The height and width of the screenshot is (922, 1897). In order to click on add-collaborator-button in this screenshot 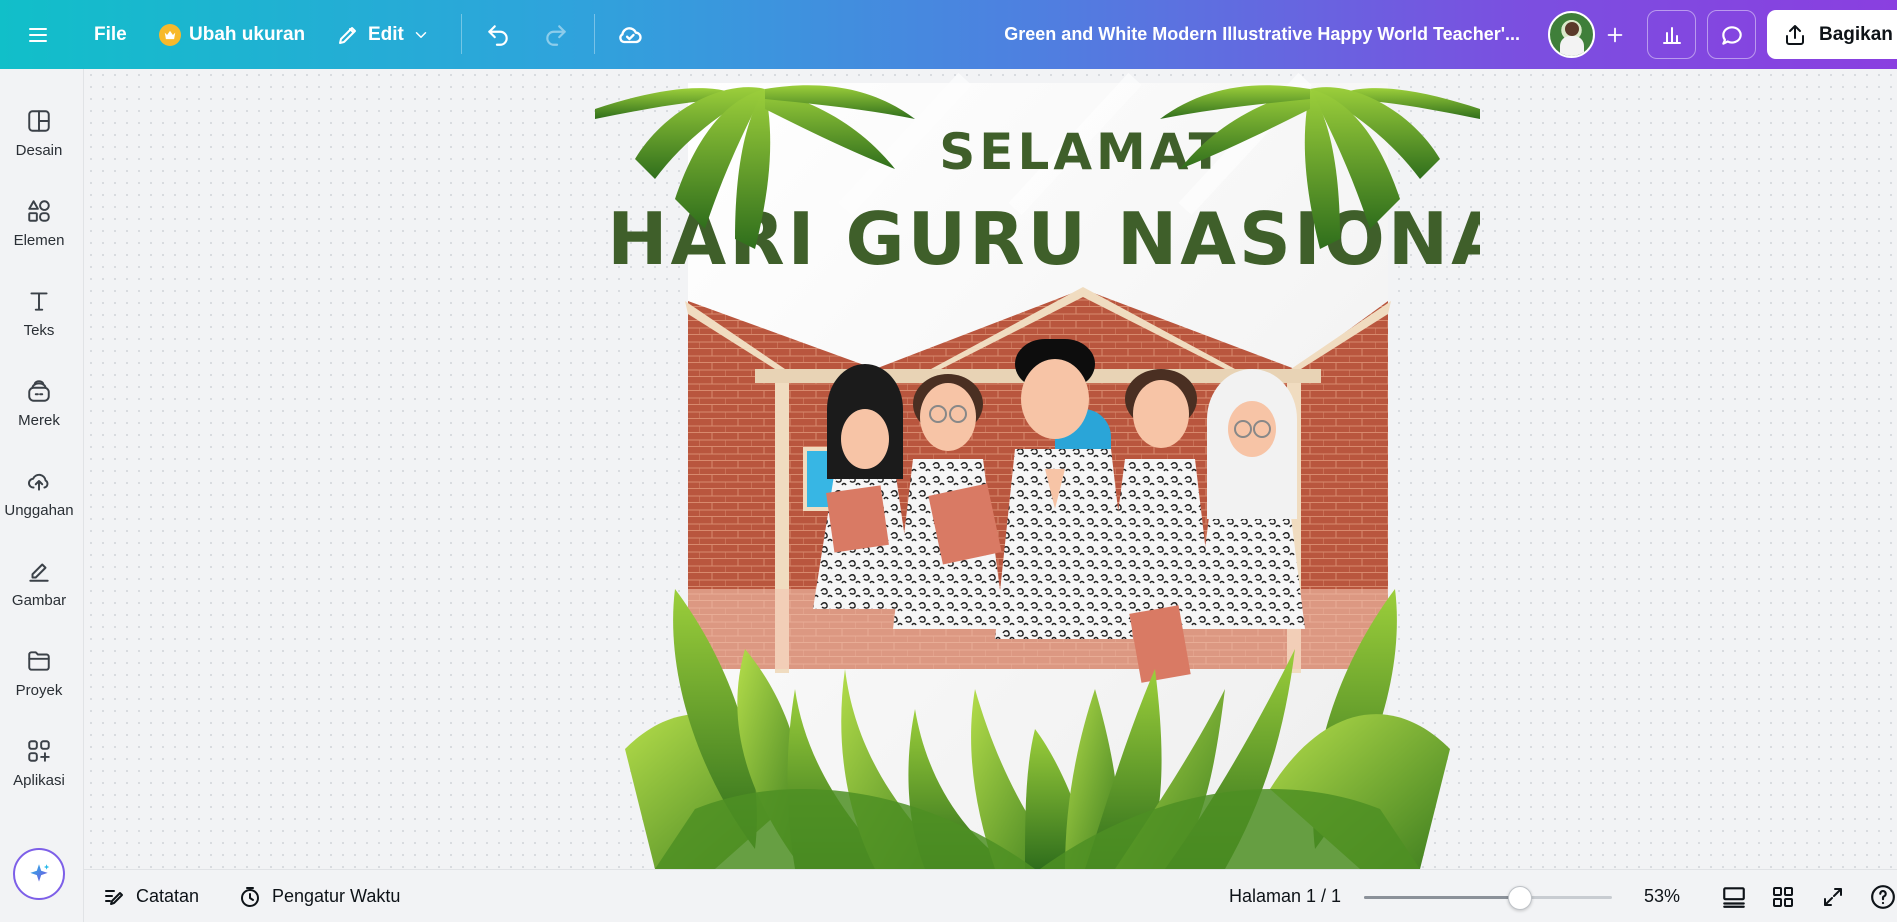, I will do `click(1614, 34)`.